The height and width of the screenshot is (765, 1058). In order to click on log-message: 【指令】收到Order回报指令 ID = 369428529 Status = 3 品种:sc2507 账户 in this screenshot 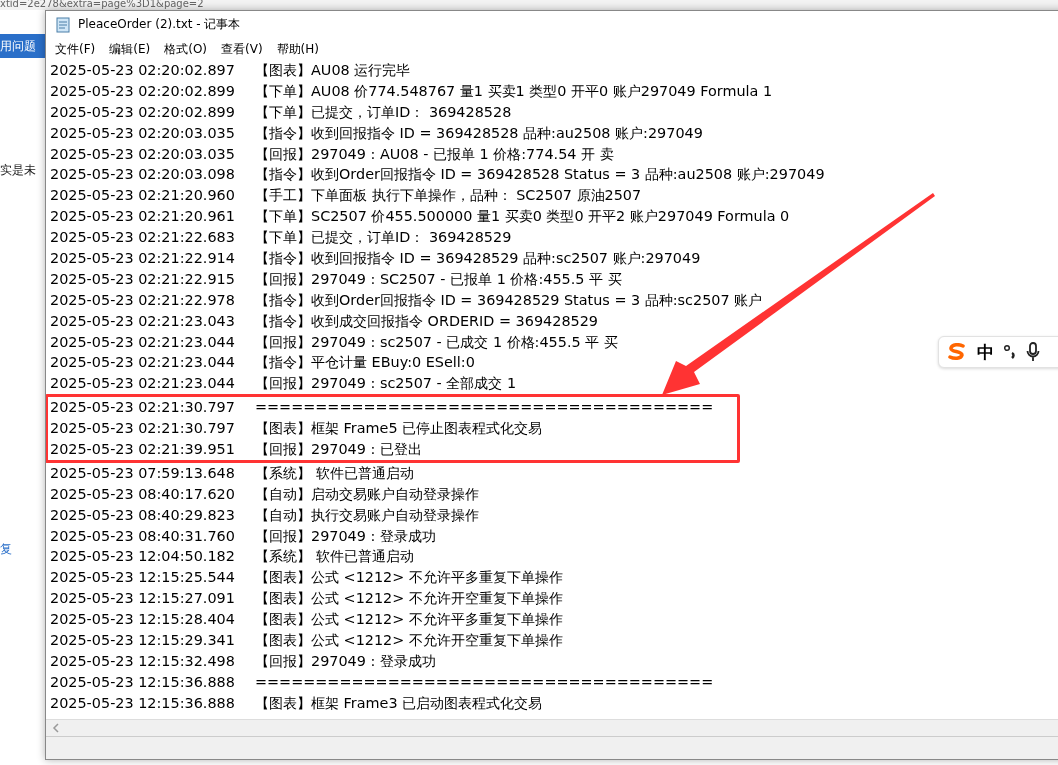, I will do `click(509, 300)`.